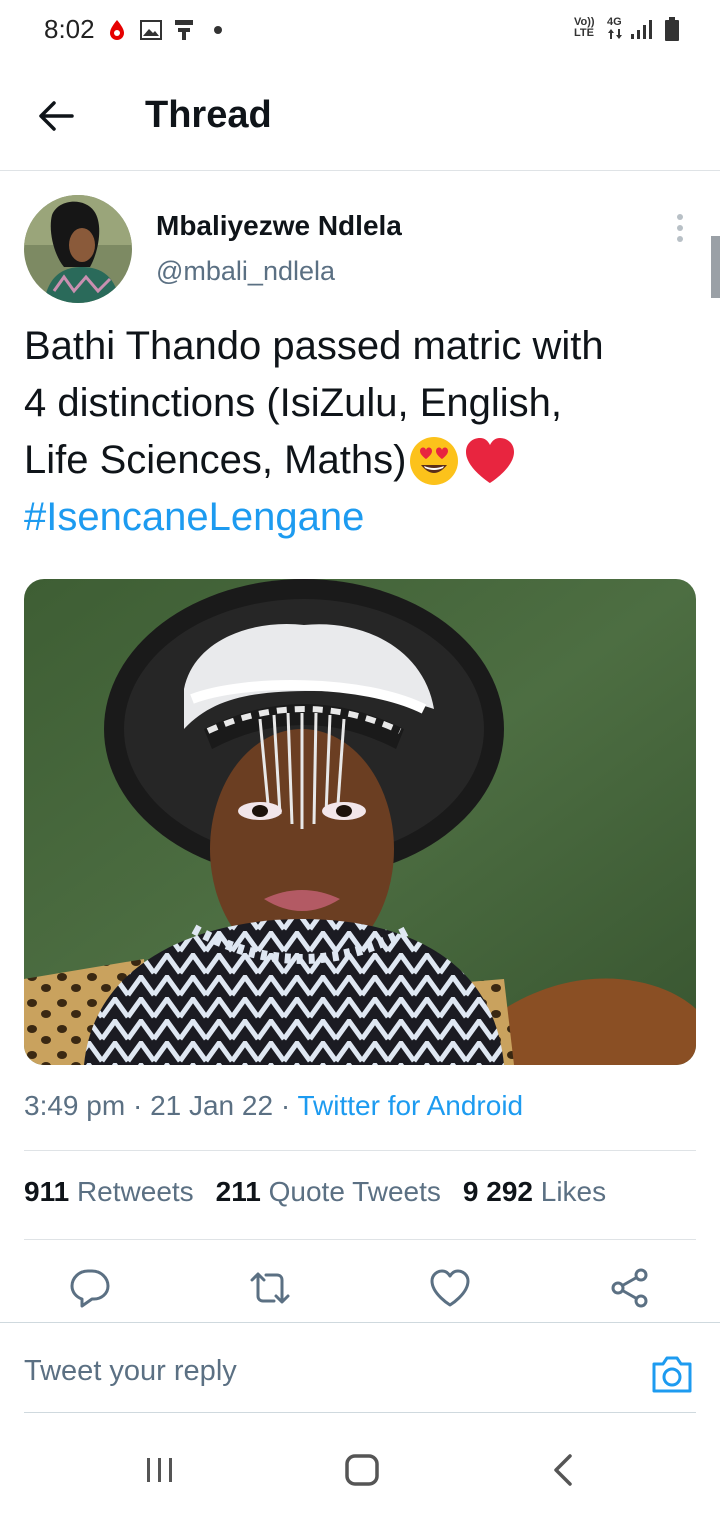 This screenshot has height=1520, width=720. Describe the element at coordinates (135, 1191) in the screenshot. I see `retweets-label: Retweets` at that location.